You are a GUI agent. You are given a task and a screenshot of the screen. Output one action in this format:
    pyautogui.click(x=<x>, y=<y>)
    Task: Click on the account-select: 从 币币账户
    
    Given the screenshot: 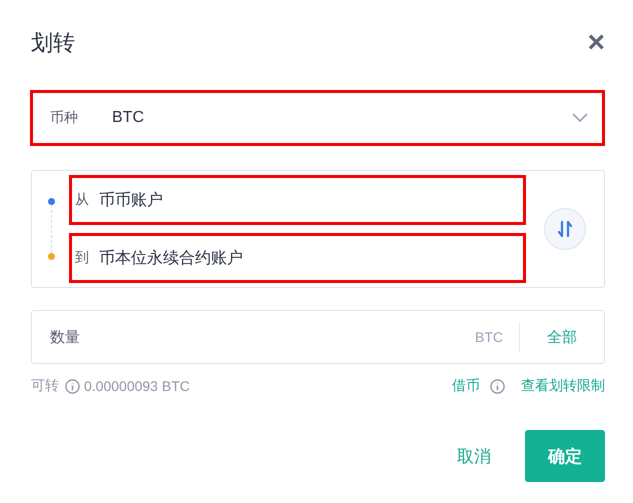 What is the action you would take?
    pyautogui.click(x=297, y=200)
    